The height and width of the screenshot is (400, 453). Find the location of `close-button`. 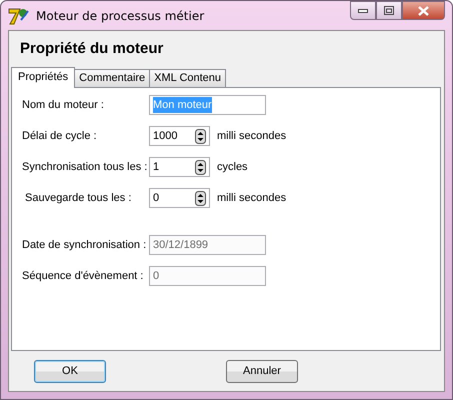

close-button is located at coordinates (423, 10).